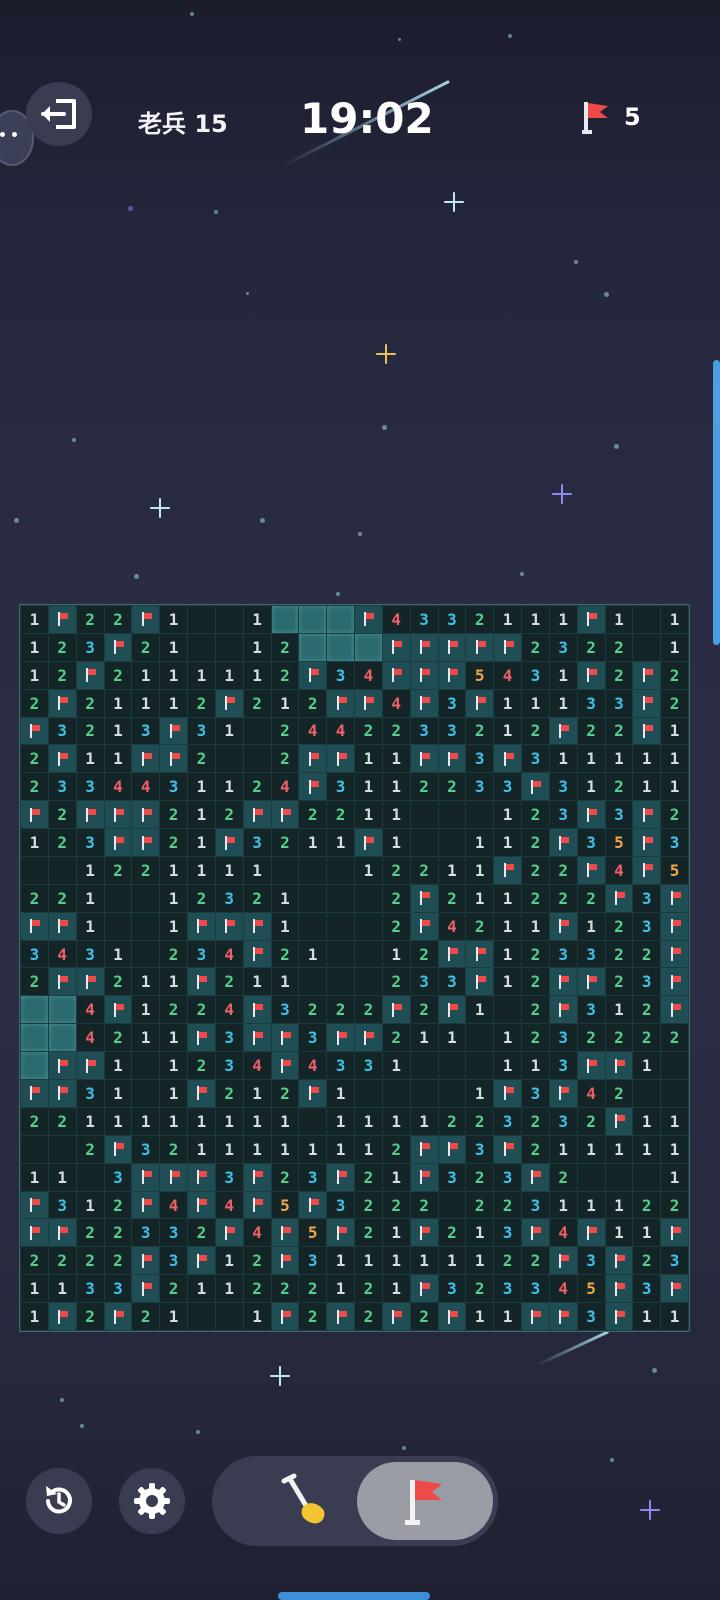  Describe the element at coordinates (59, 114) in the screenshot. I see `exit-button` at that location.